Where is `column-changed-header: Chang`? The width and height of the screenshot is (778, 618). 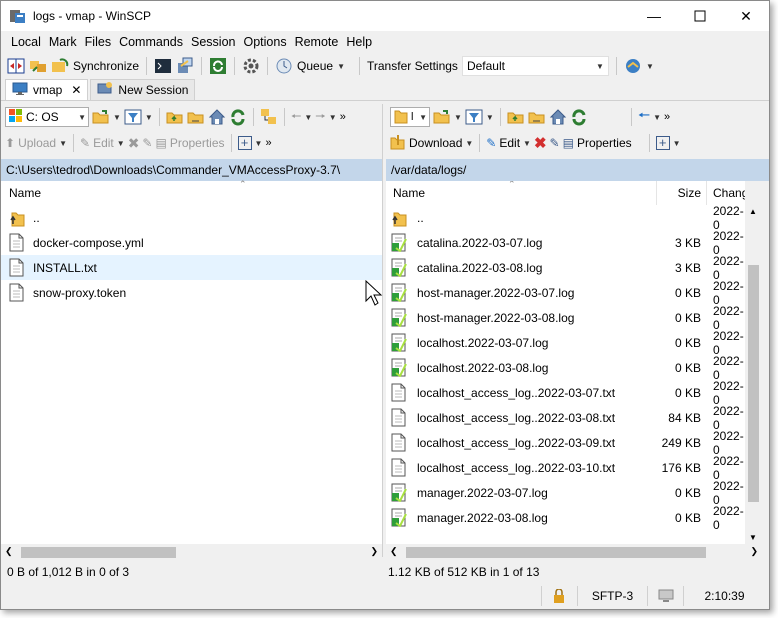 column-changed-header: Chang is located at coordinates (729, 193).